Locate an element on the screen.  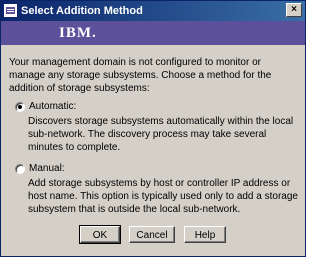
automatic-radio is located at coordinates (20, 106).